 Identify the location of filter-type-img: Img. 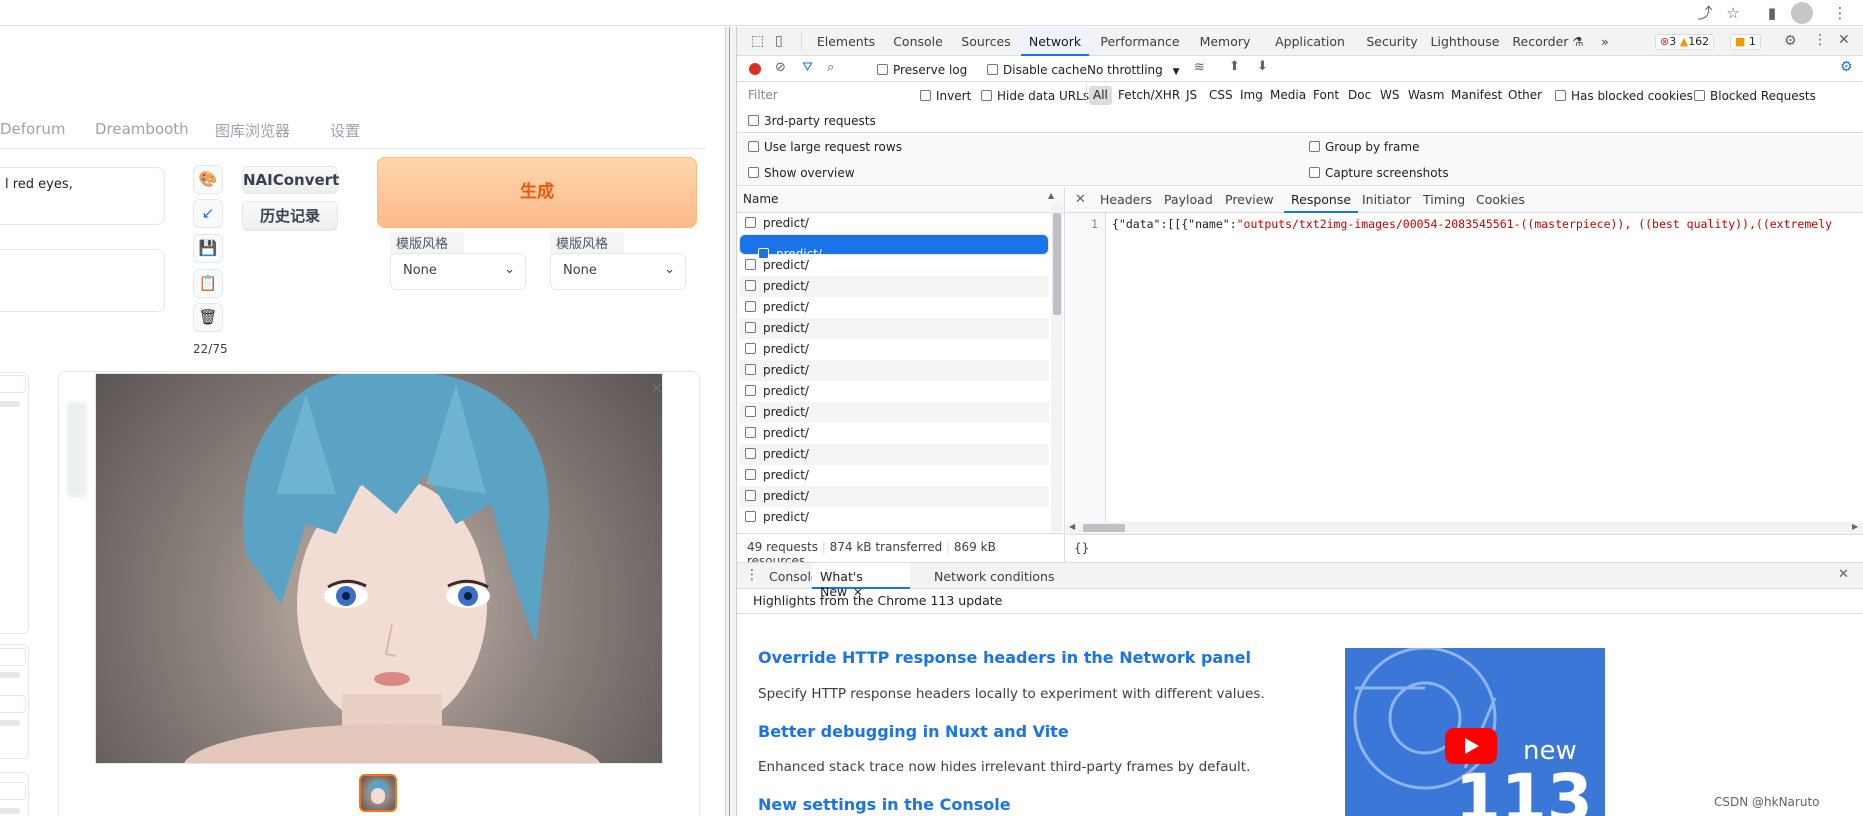
(1251, 95).